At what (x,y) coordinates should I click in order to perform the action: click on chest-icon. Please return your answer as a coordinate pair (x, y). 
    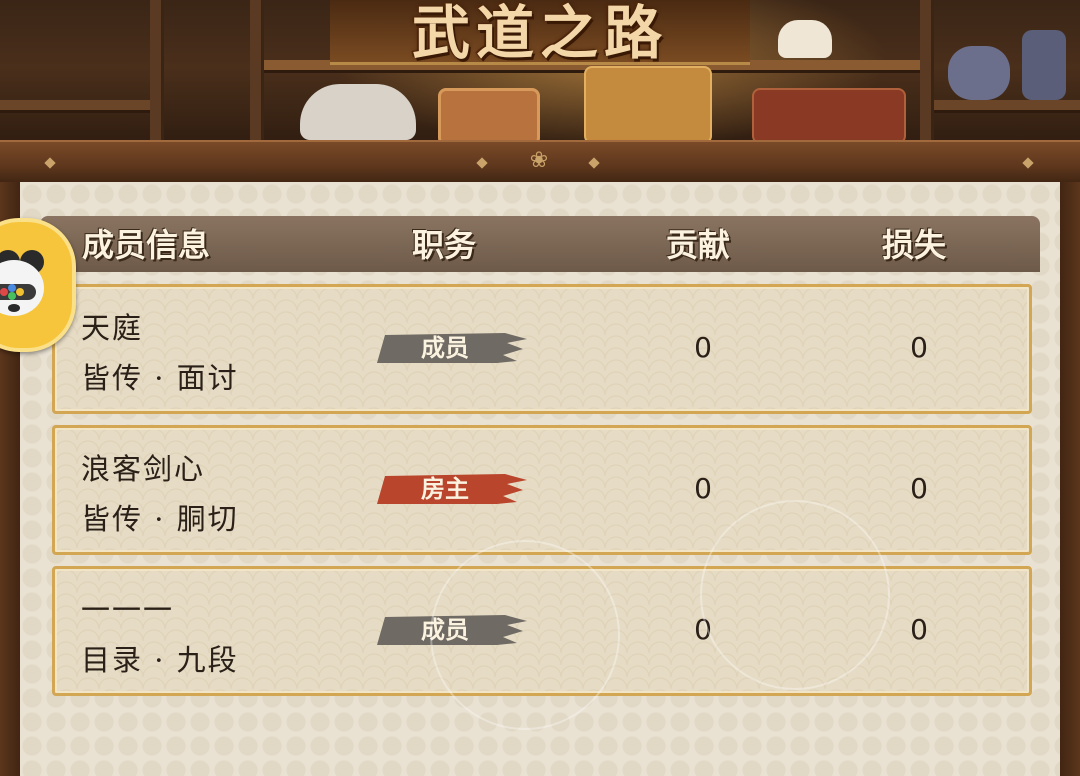
    Looking at the image, I should click on (648, 105).